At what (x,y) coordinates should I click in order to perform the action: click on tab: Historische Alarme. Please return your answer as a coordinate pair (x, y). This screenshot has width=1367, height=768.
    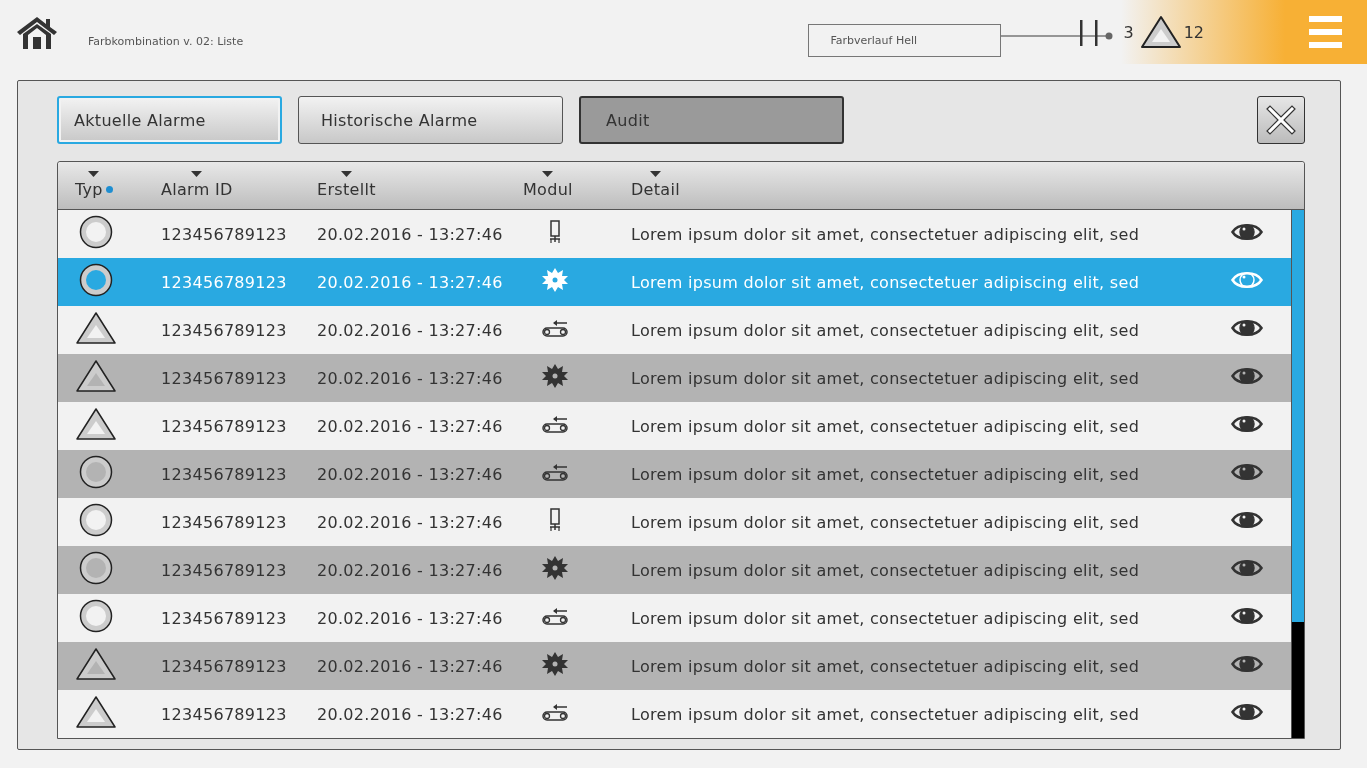
    Looking at the image, I should click on (430, 120).